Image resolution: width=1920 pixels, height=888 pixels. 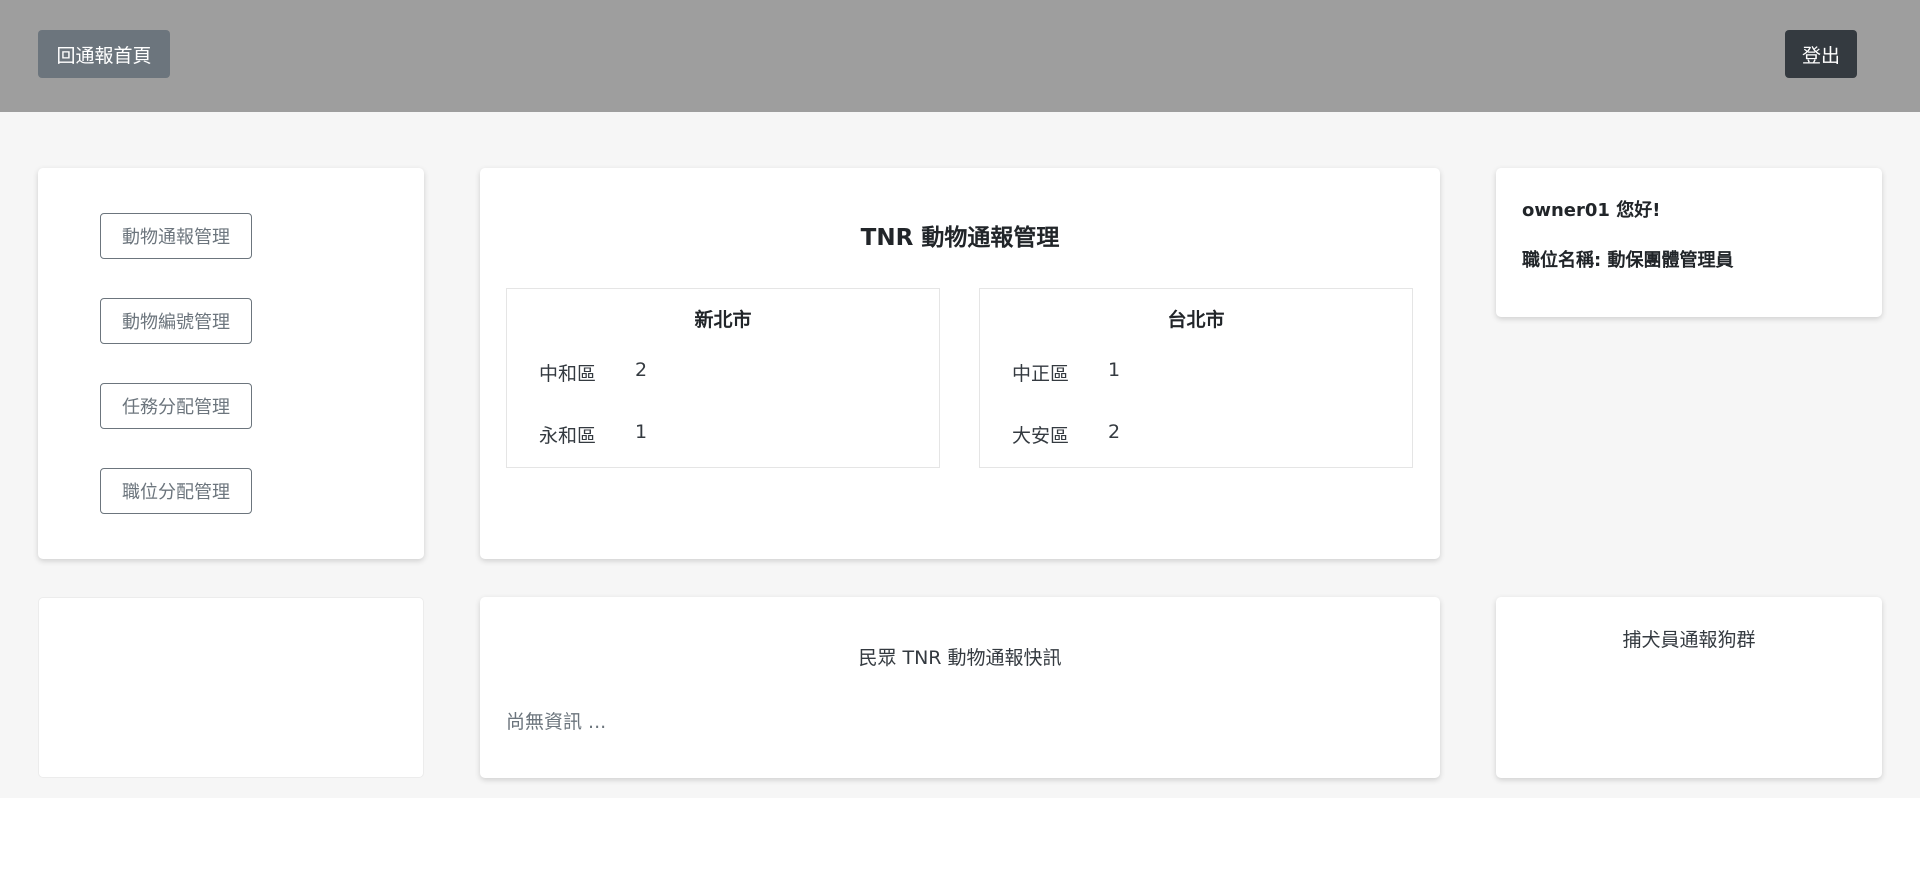 I want to click on district-row: 中和區 2, so click(x=593, y=372).